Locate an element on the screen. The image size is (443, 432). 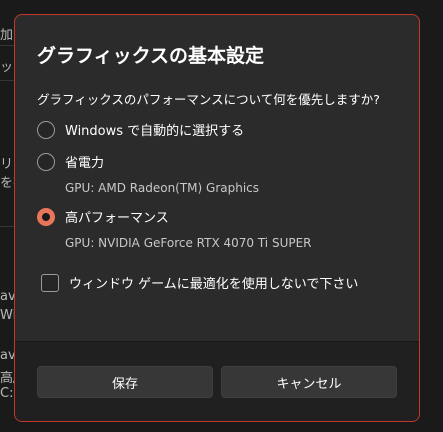
checkbox-label: ウィンドウ ゲームに最適化を使用しないで下さい is located at coordinates (214, 284).